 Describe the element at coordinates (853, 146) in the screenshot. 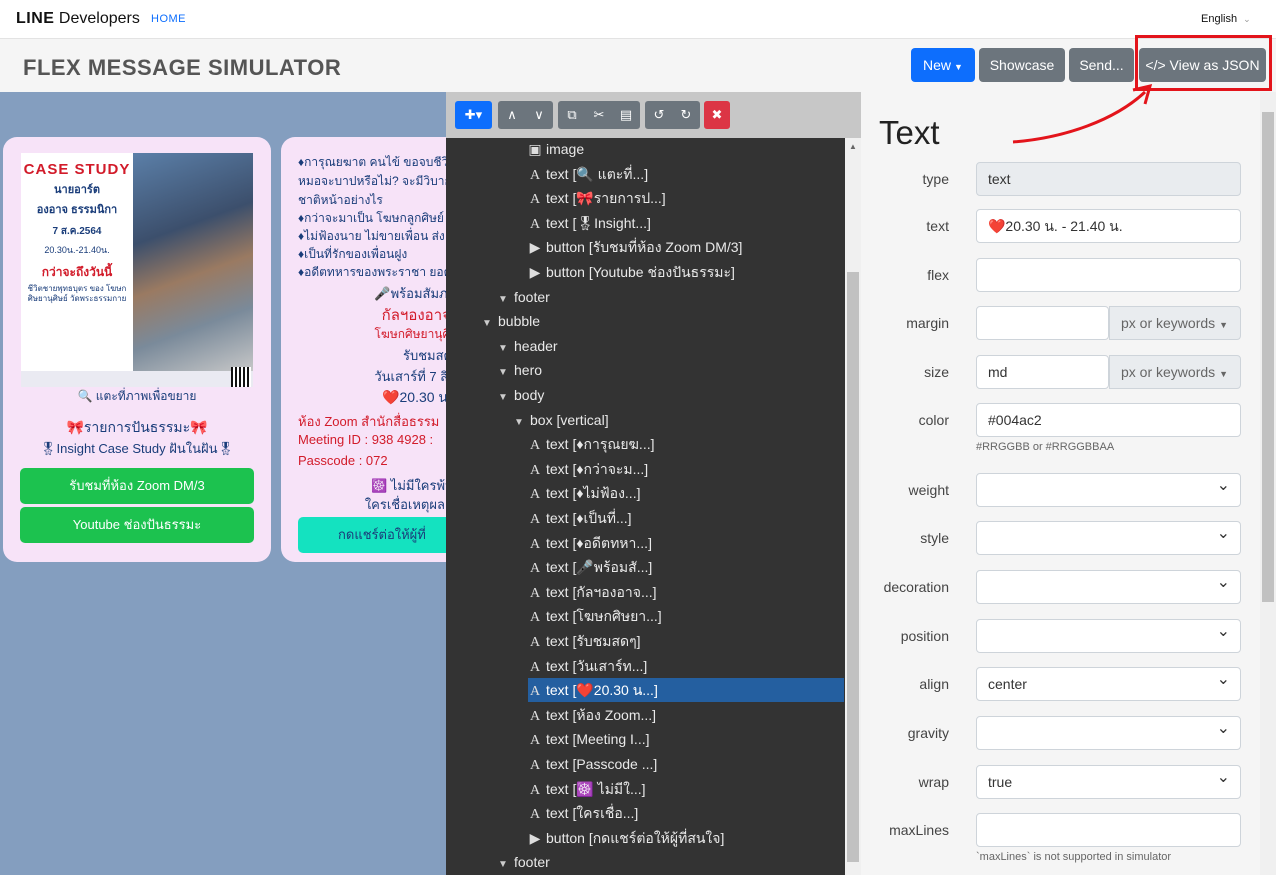

I see `scroll-up-arrow-icon: ▲` at that location.